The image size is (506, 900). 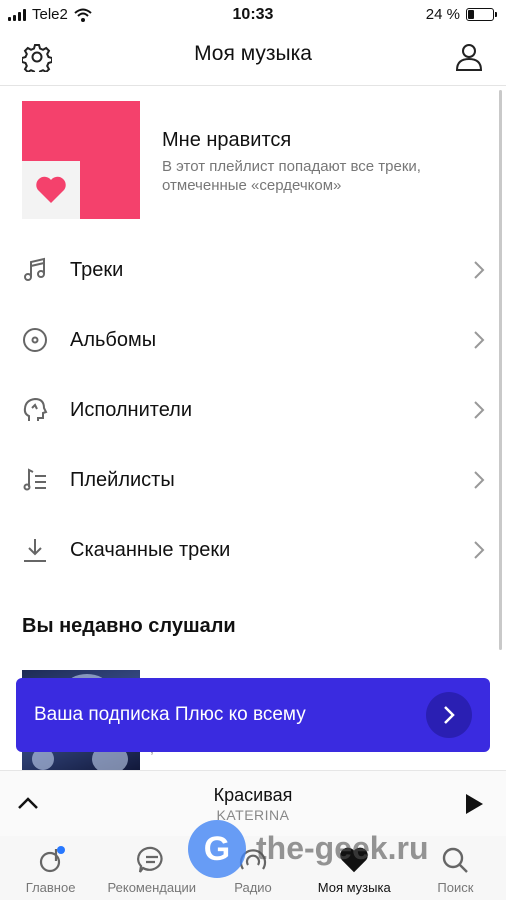 I want to click on download-icon, so click(x=35, y=550).